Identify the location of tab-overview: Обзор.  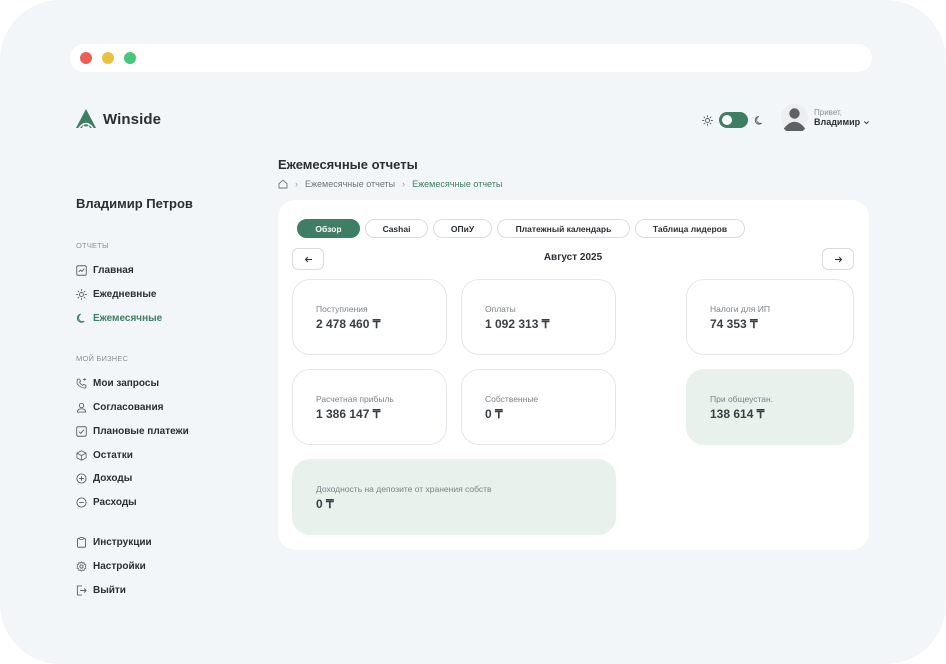
(328, 228).